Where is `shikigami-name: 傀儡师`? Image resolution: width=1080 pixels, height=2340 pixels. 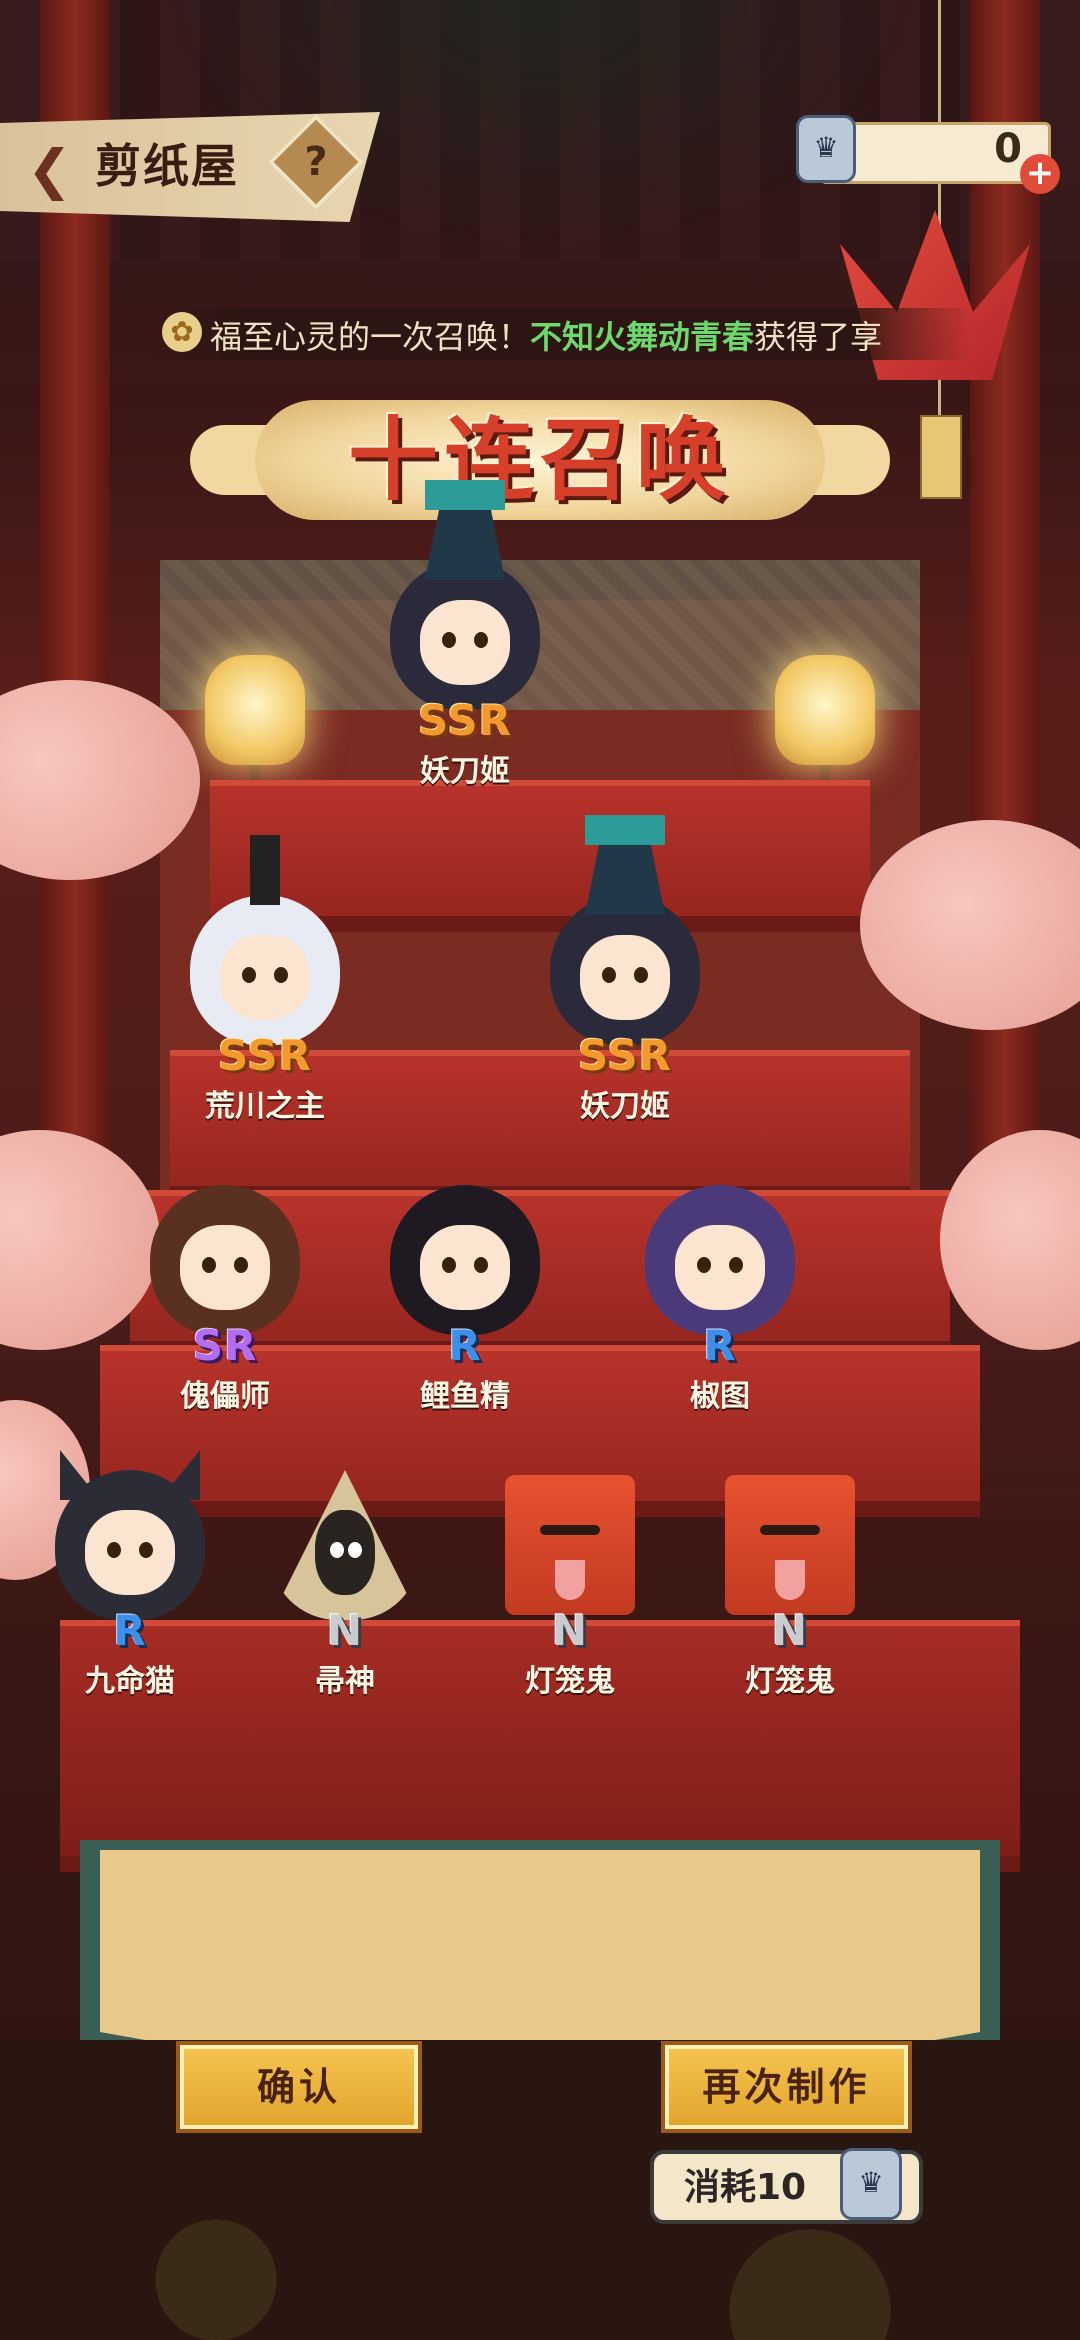
shikigami-name: 傀儡师 is located at coordinates (225, 1396).